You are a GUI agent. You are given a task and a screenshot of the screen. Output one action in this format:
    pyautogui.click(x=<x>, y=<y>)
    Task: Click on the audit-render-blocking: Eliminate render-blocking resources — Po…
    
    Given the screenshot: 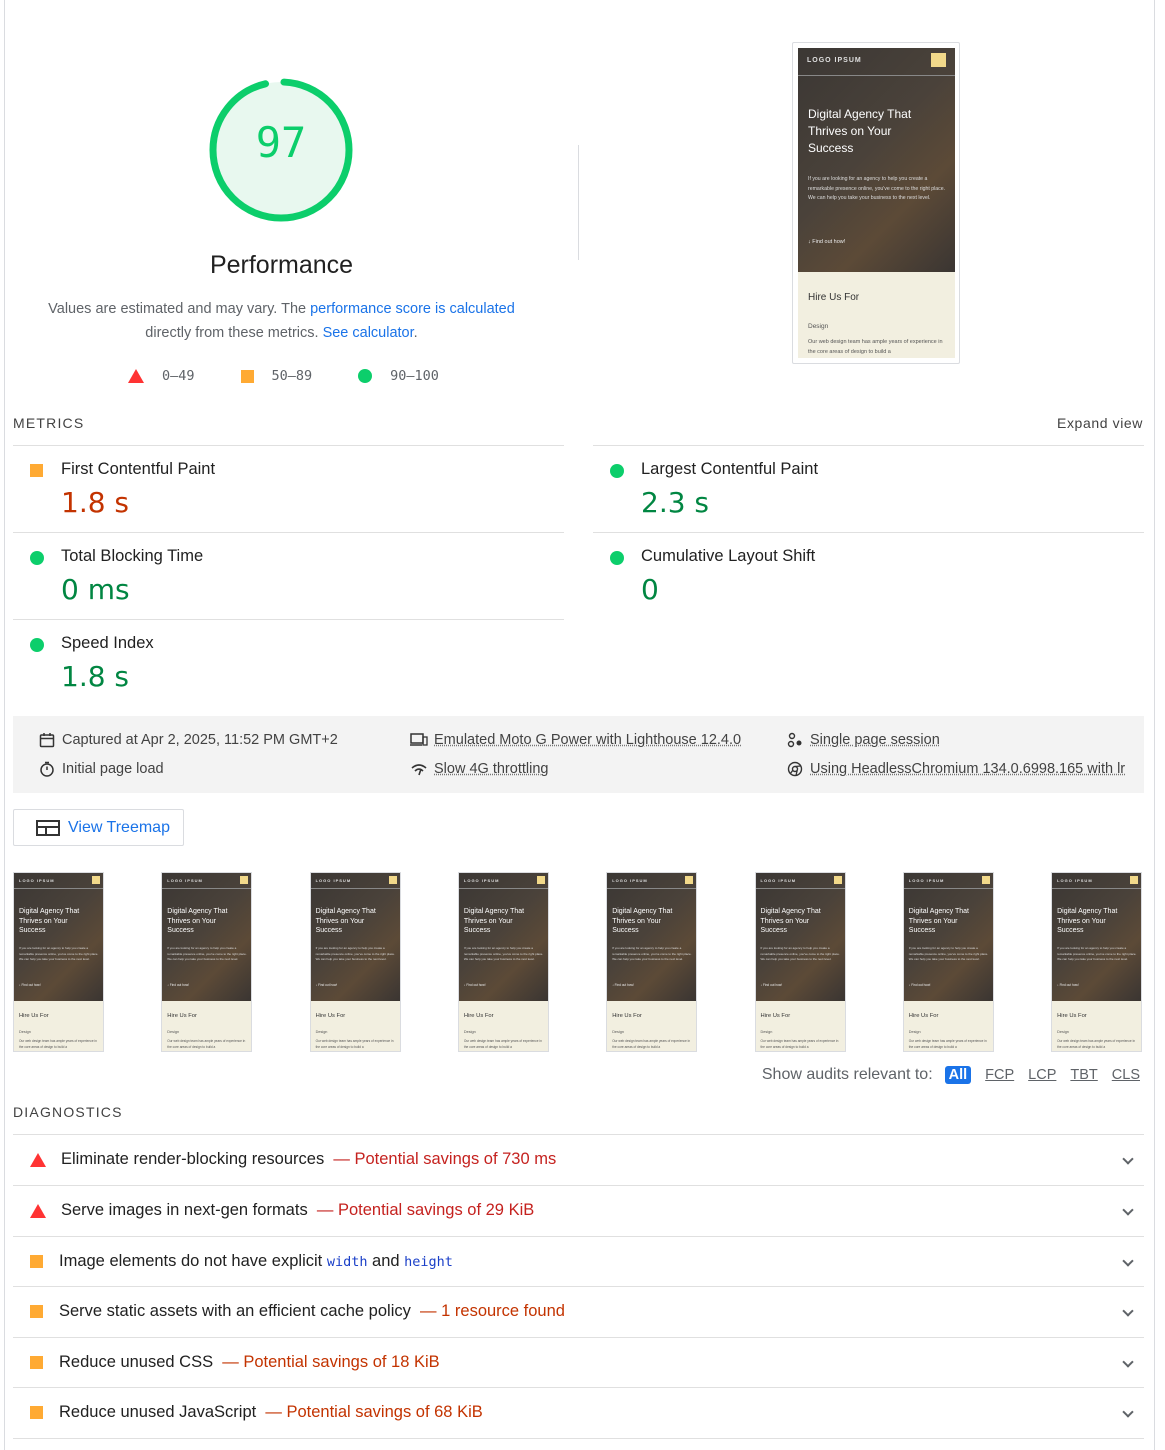 What is the action you would take?
    pyautogui.click(x=578, y=1159)
    